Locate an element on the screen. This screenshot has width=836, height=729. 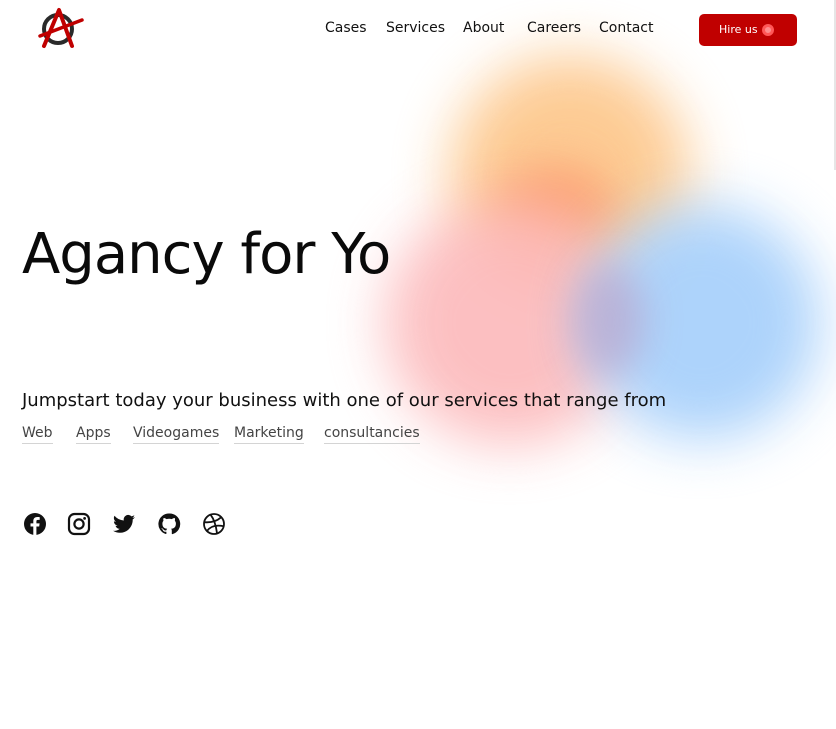
hire-us-button: Hire us is located at coordinates (748, 30).